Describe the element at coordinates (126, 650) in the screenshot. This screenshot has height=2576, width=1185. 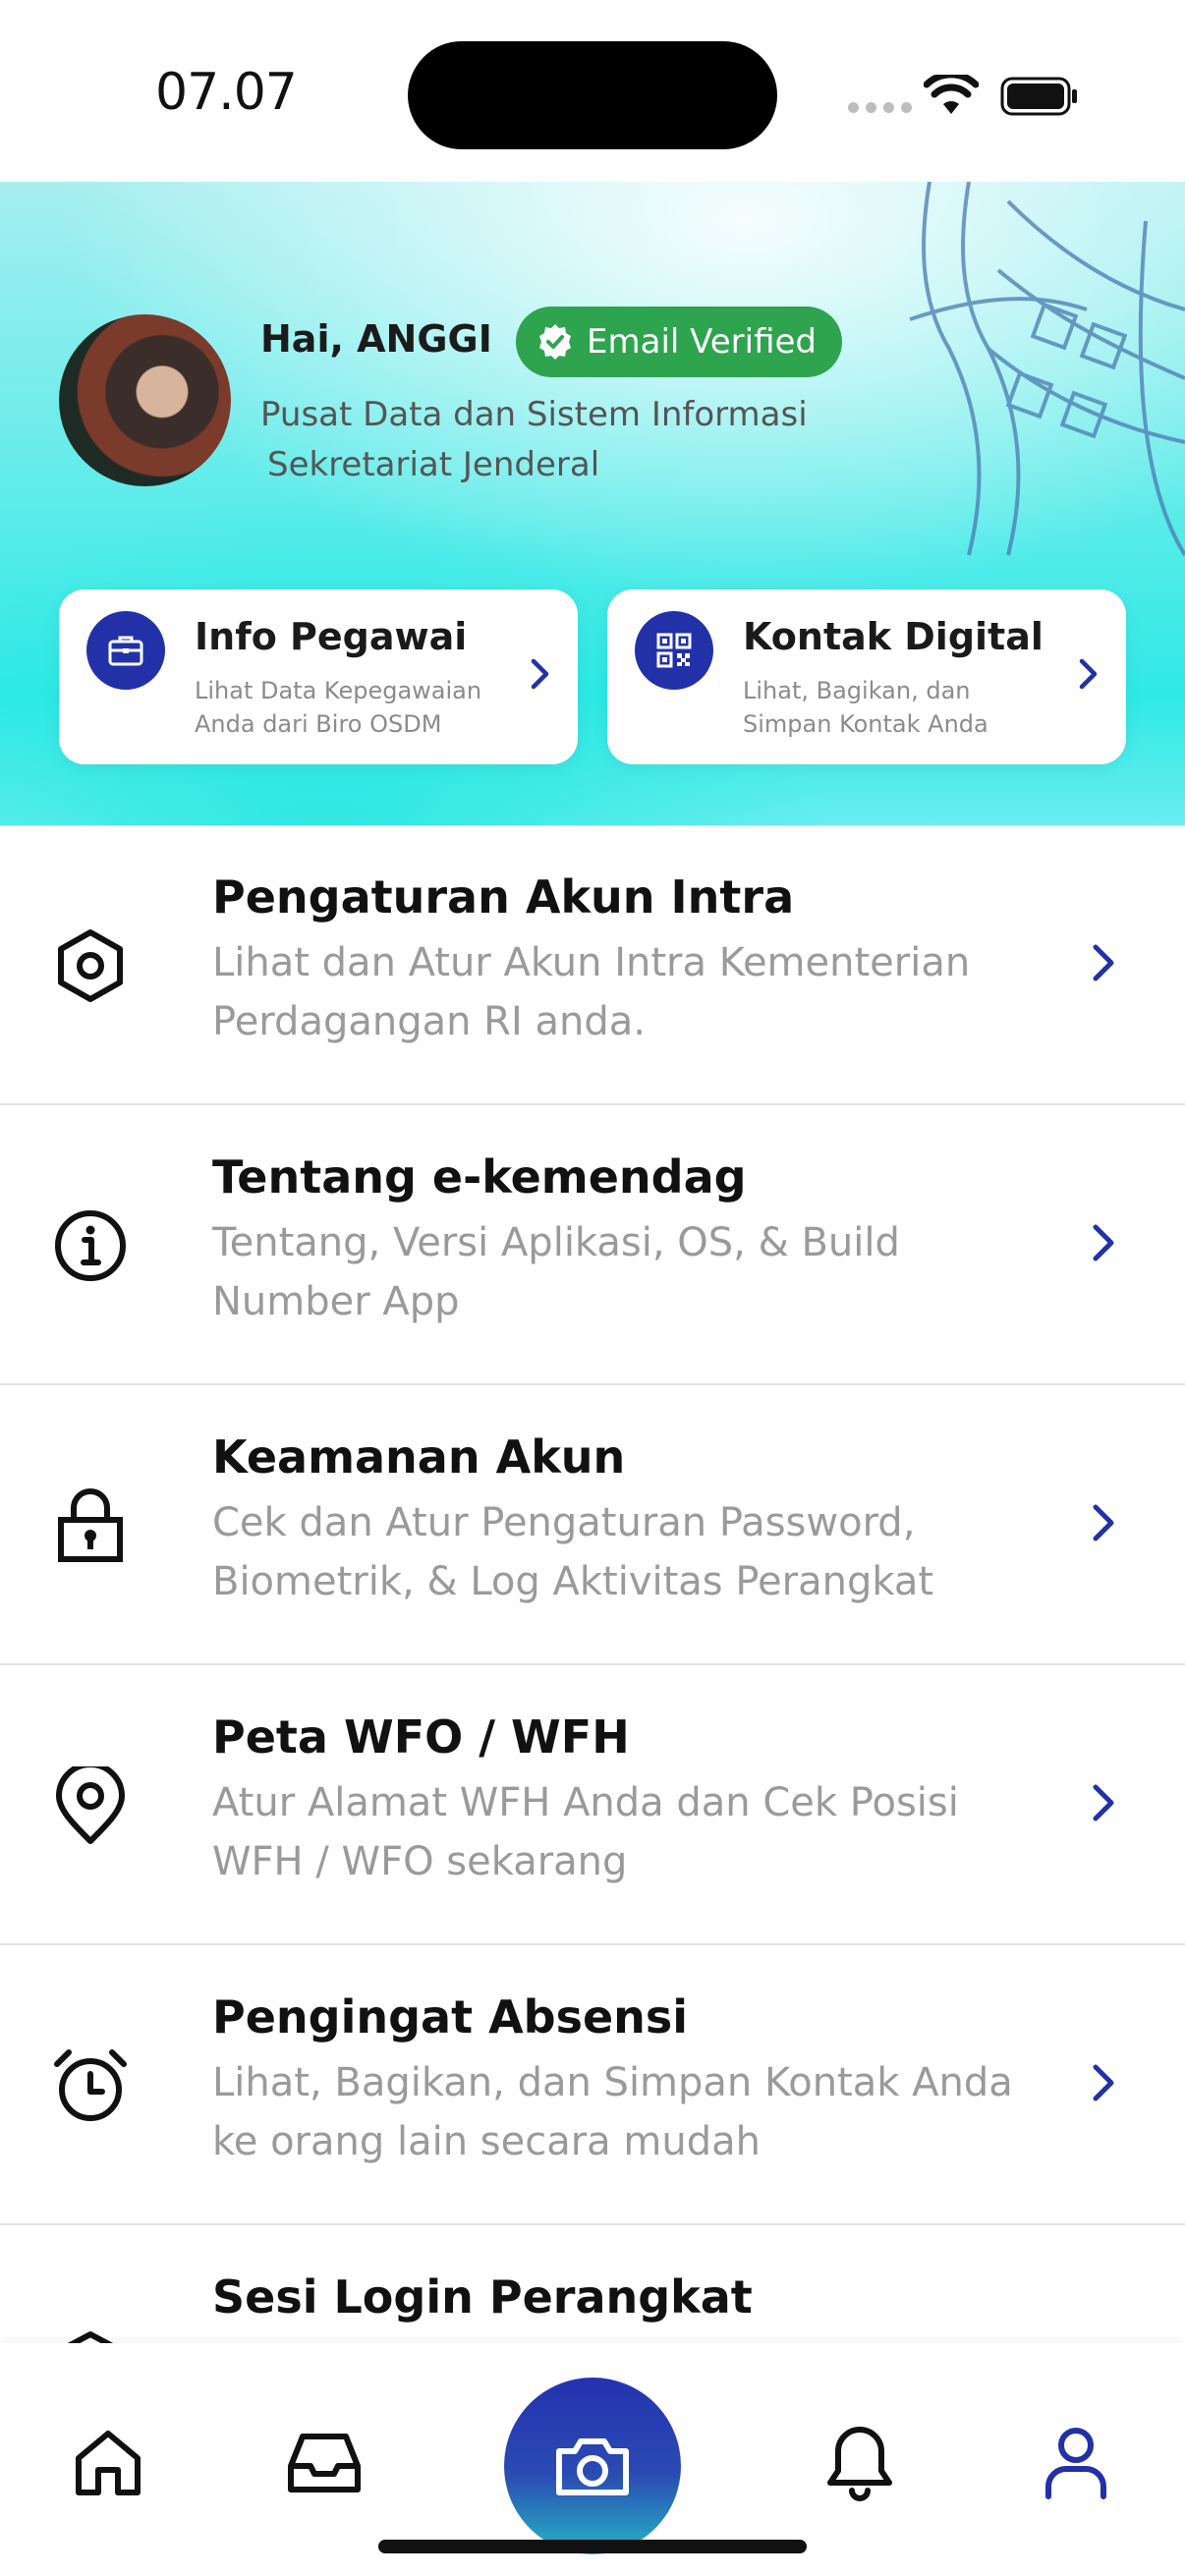
I see `briefcase-icon` at that location.